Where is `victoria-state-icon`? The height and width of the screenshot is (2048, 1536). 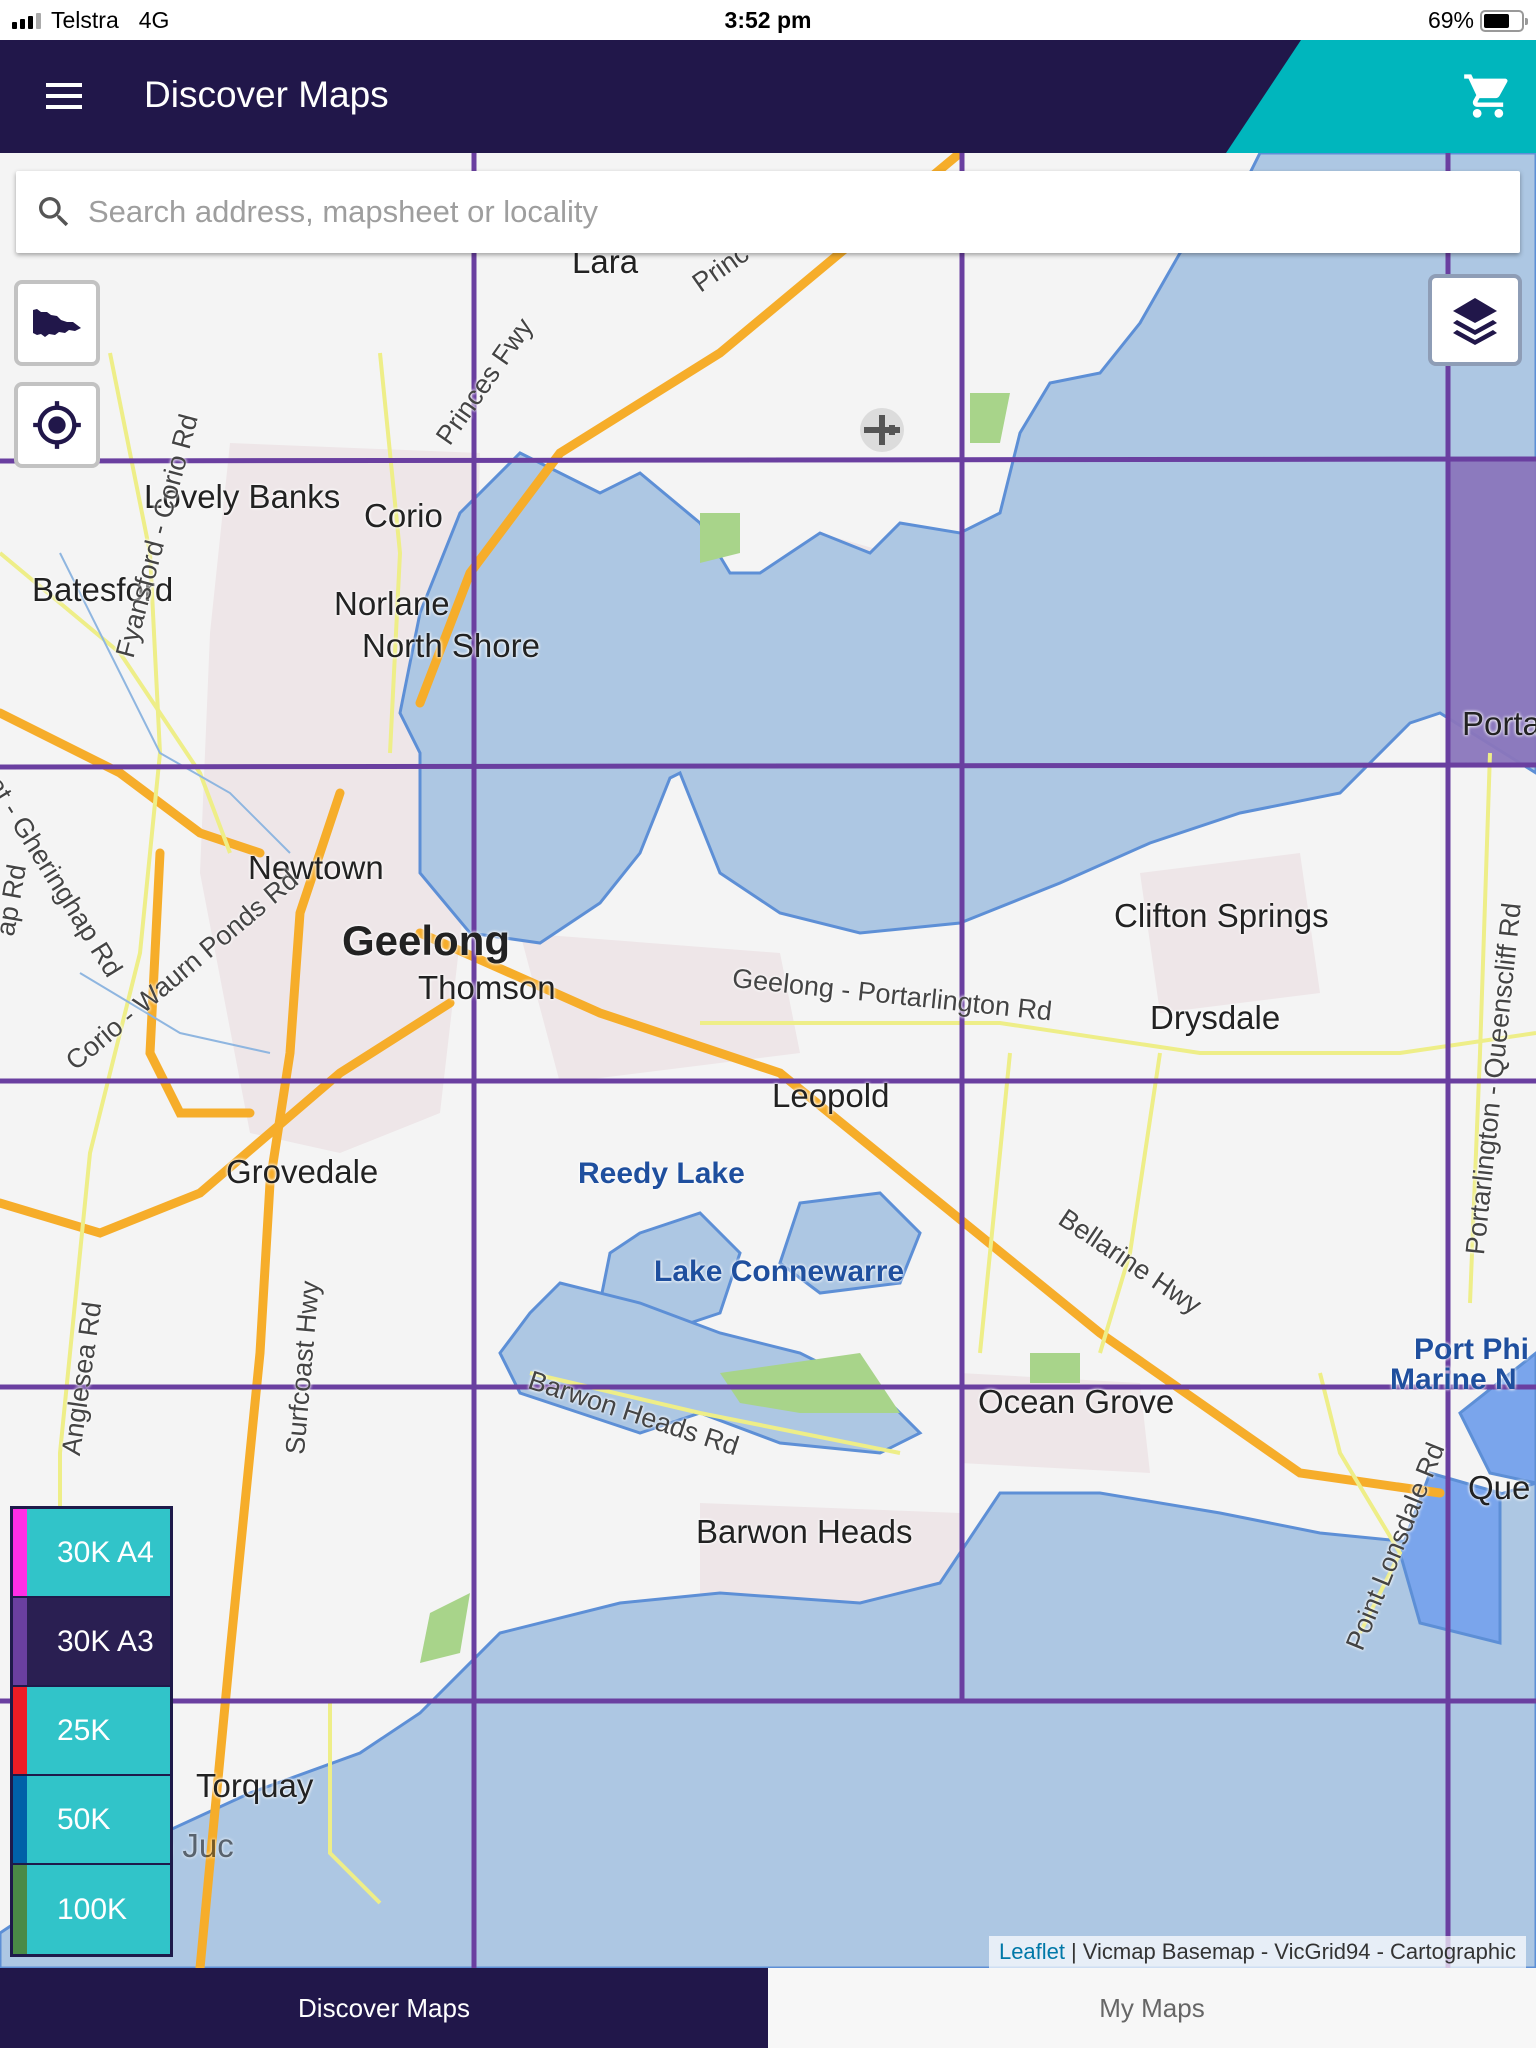
victoria-state-icon is located at coordinates (57, 323).